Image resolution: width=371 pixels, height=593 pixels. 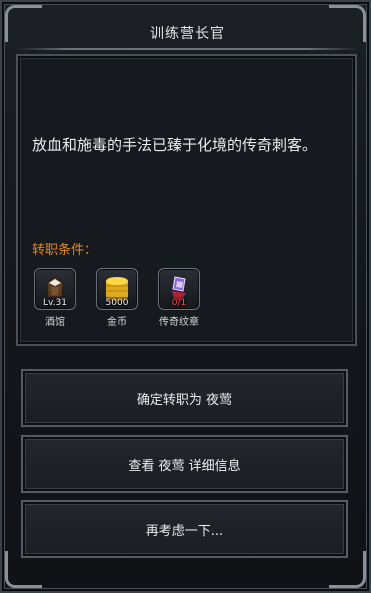 I want to click on title-divider, so click(x=187, y=49).